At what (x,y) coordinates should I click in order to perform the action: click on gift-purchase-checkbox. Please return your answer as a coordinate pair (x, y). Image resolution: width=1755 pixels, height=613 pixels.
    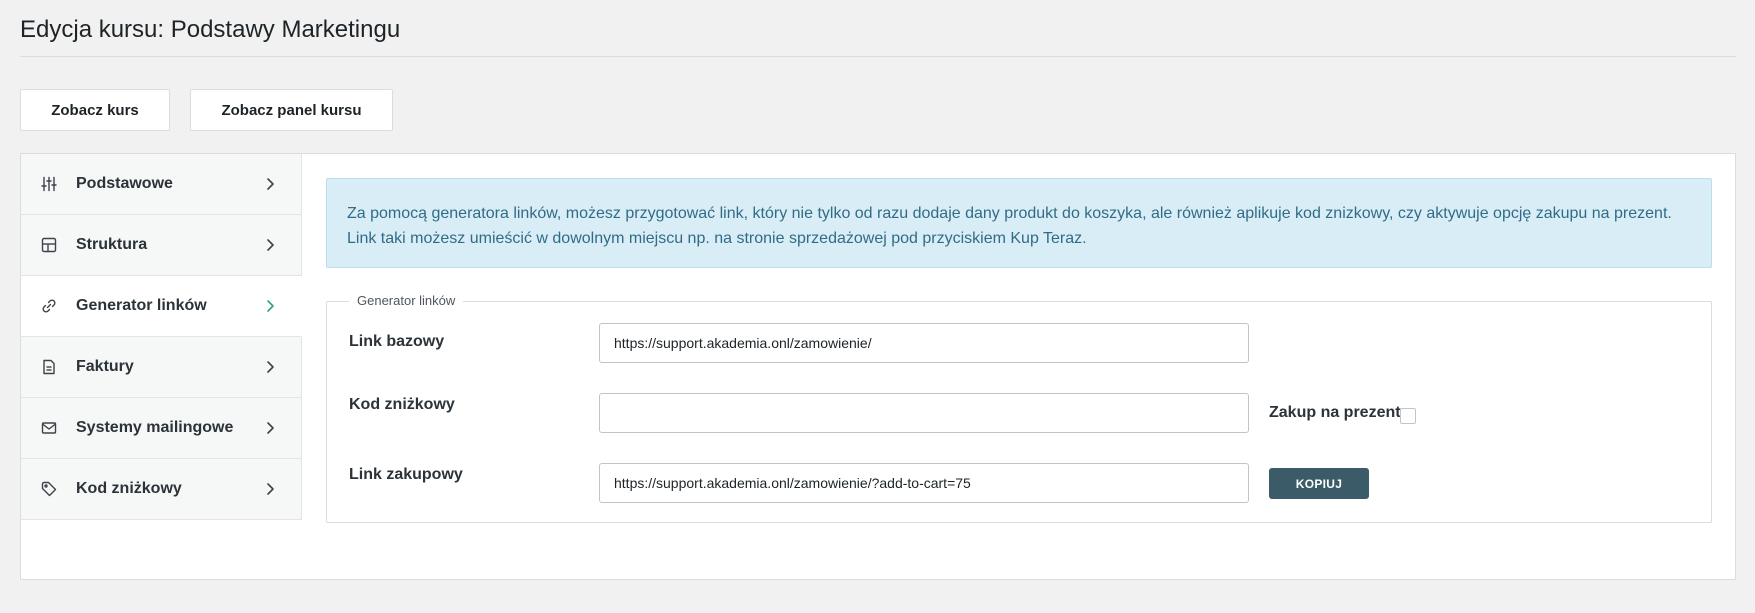
    Looking at the image, I should click on (1408, 416).